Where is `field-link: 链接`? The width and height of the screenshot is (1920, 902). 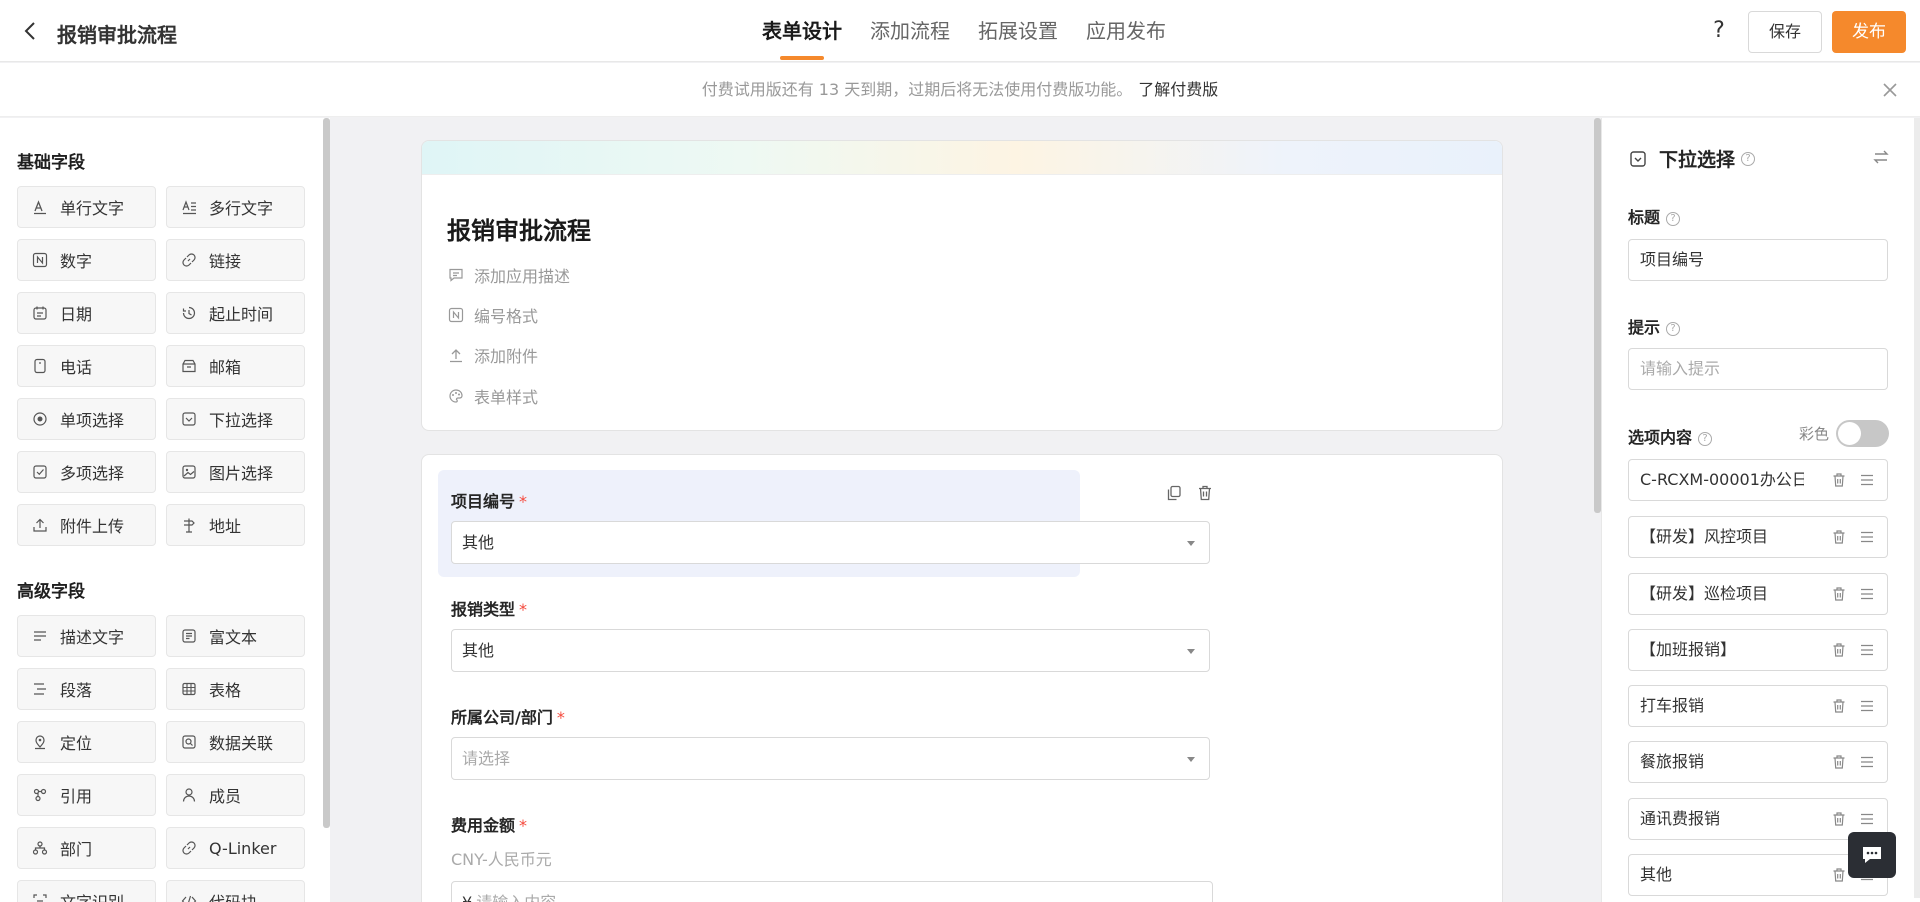
field-link: 链接 is located at coordinates (235, 260).